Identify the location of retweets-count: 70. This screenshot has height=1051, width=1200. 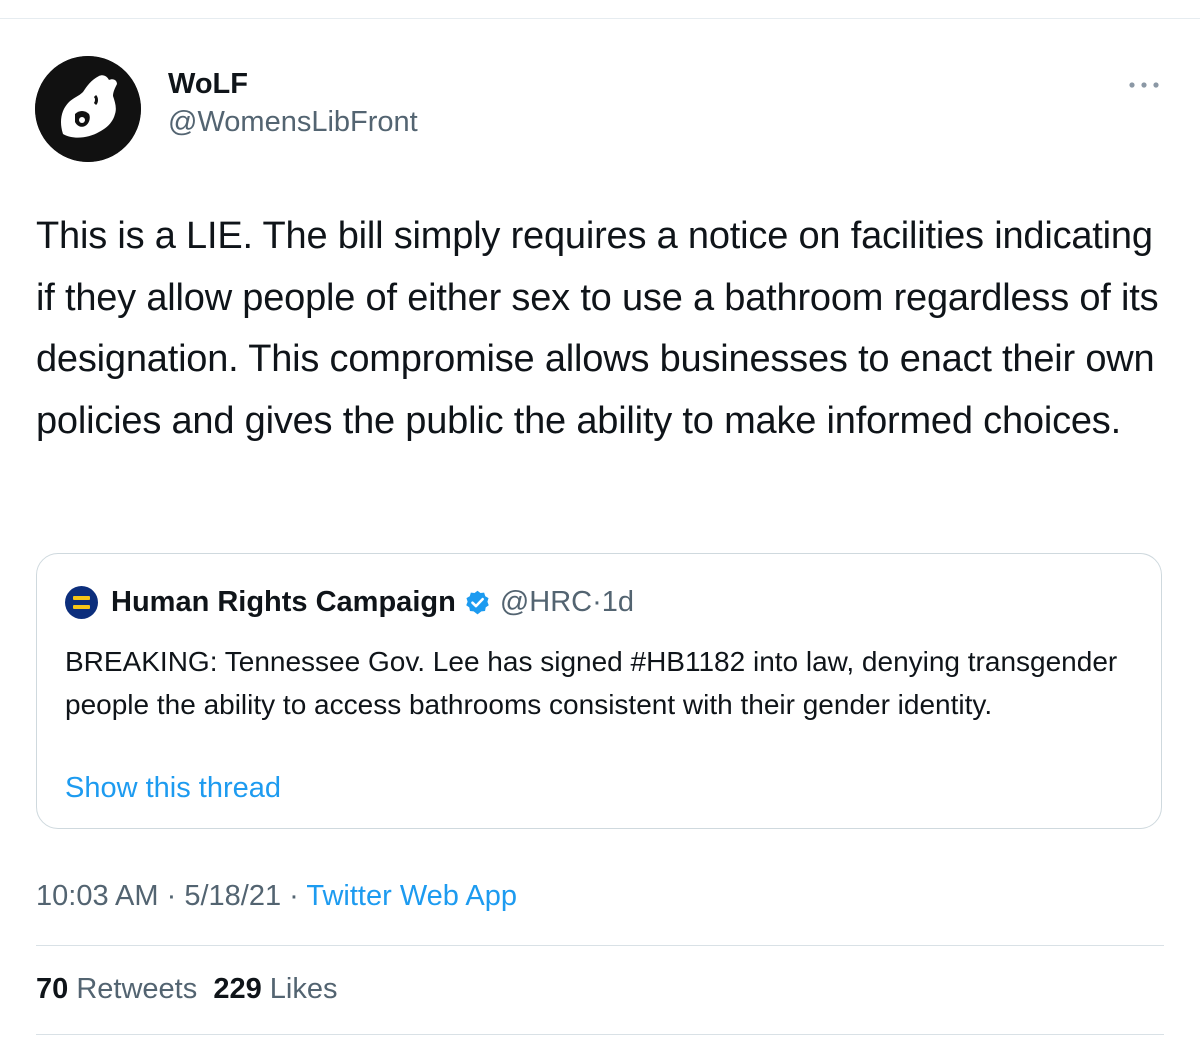
(52, 989).